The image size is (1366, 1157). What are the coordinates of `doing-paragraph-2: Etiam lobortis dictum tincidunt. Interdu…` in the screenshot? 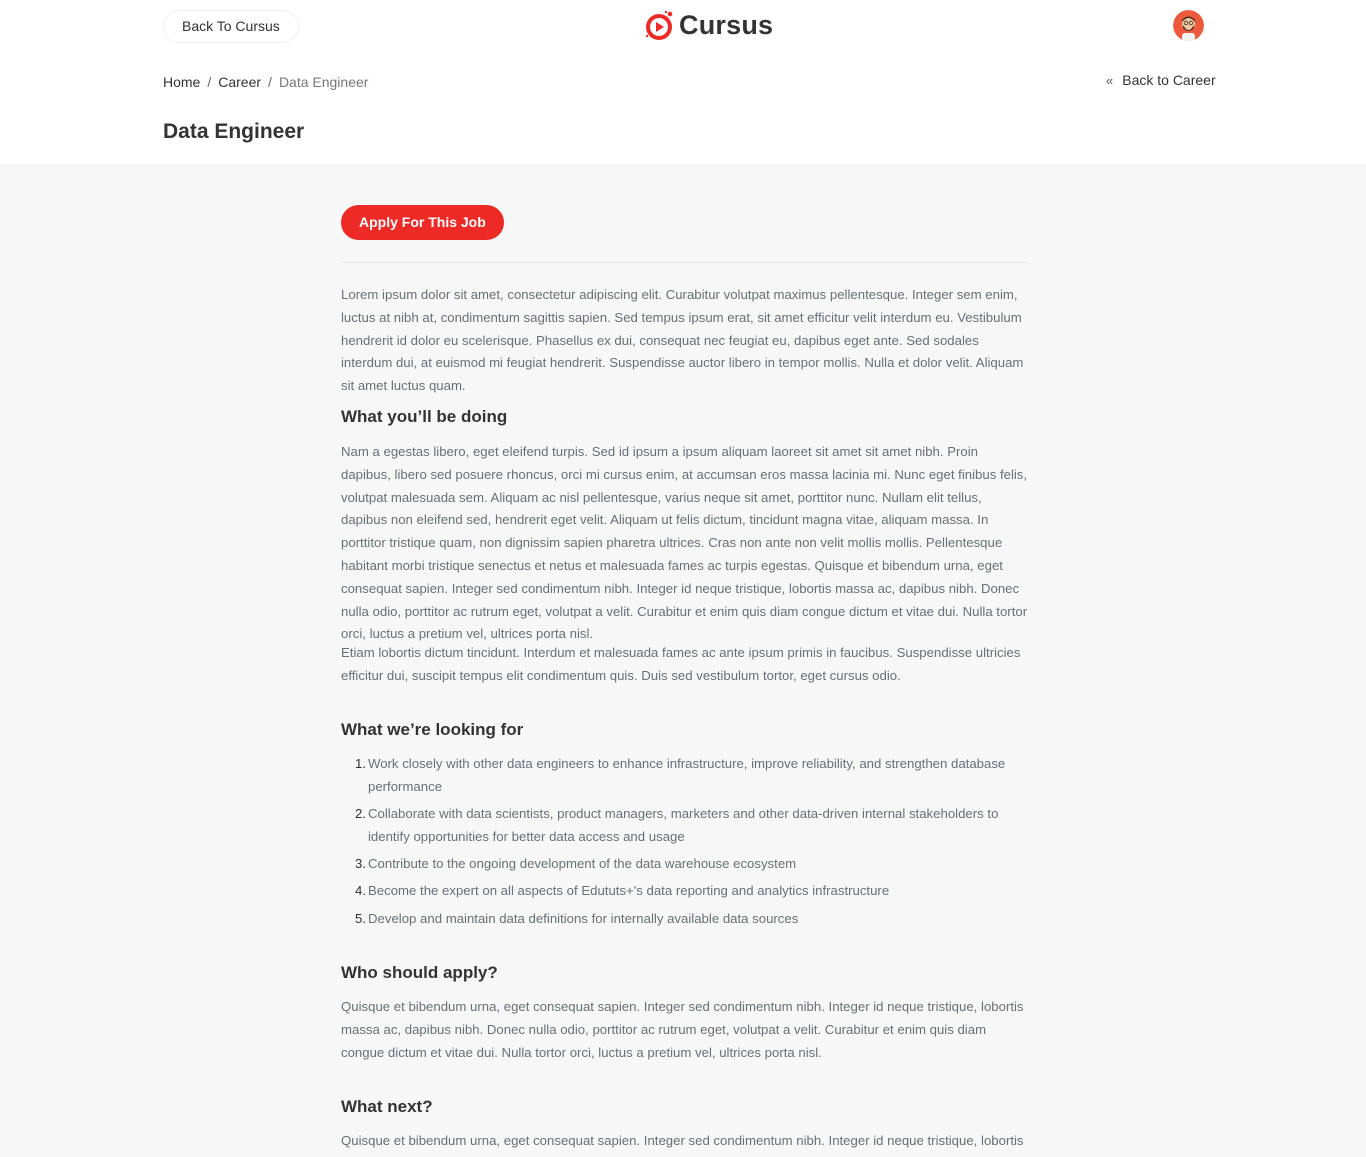 It's located at (681, 664).